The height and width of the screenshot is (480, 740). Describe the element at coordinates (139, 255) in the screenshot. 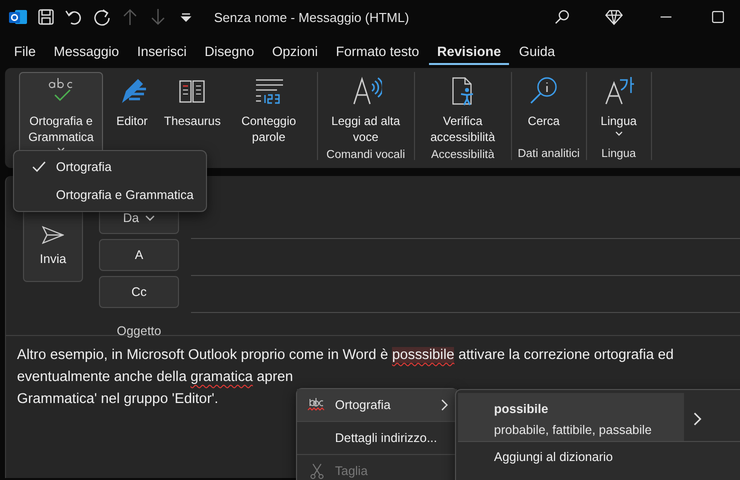

I see `address-button: A` at that location.